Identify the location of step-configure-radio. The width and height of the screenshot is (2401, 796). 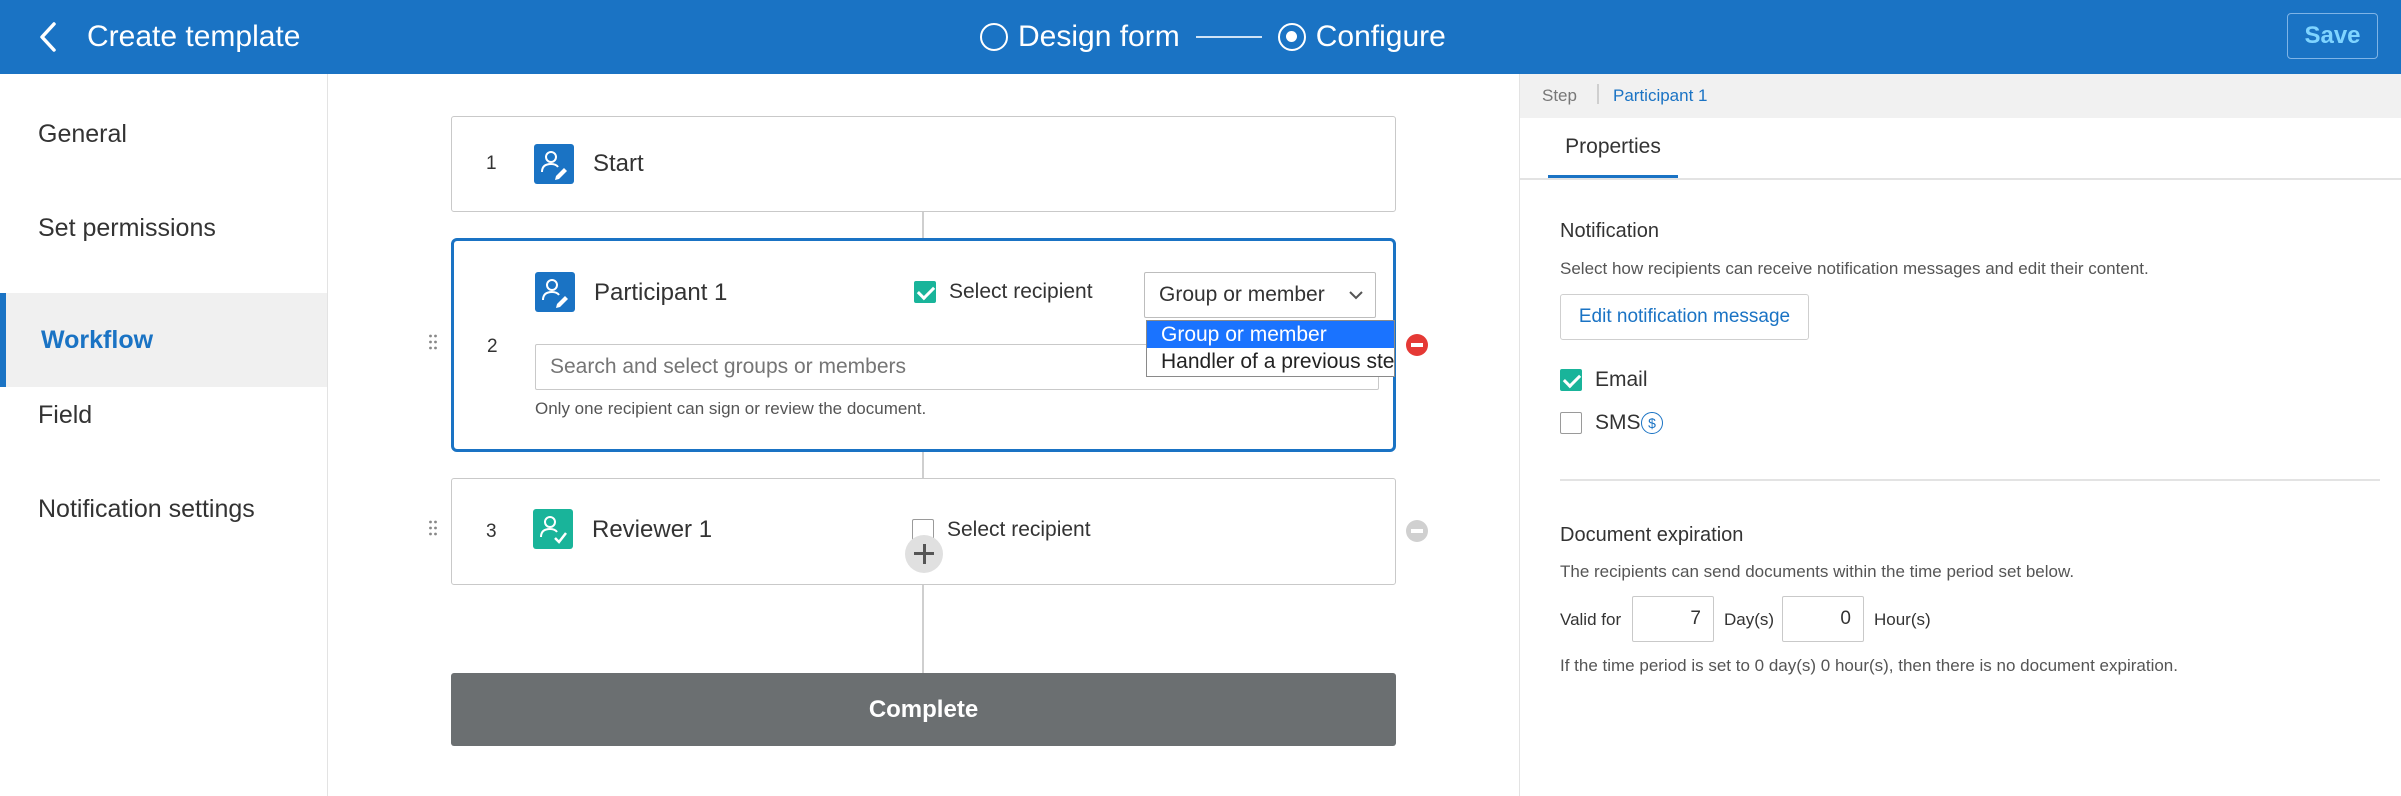
(1291, 37).